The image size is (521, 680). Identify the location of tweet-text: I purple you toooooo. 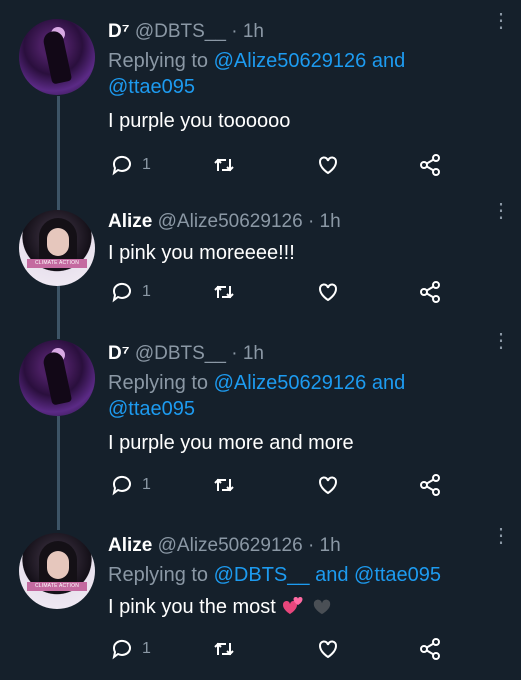
(199, 121).